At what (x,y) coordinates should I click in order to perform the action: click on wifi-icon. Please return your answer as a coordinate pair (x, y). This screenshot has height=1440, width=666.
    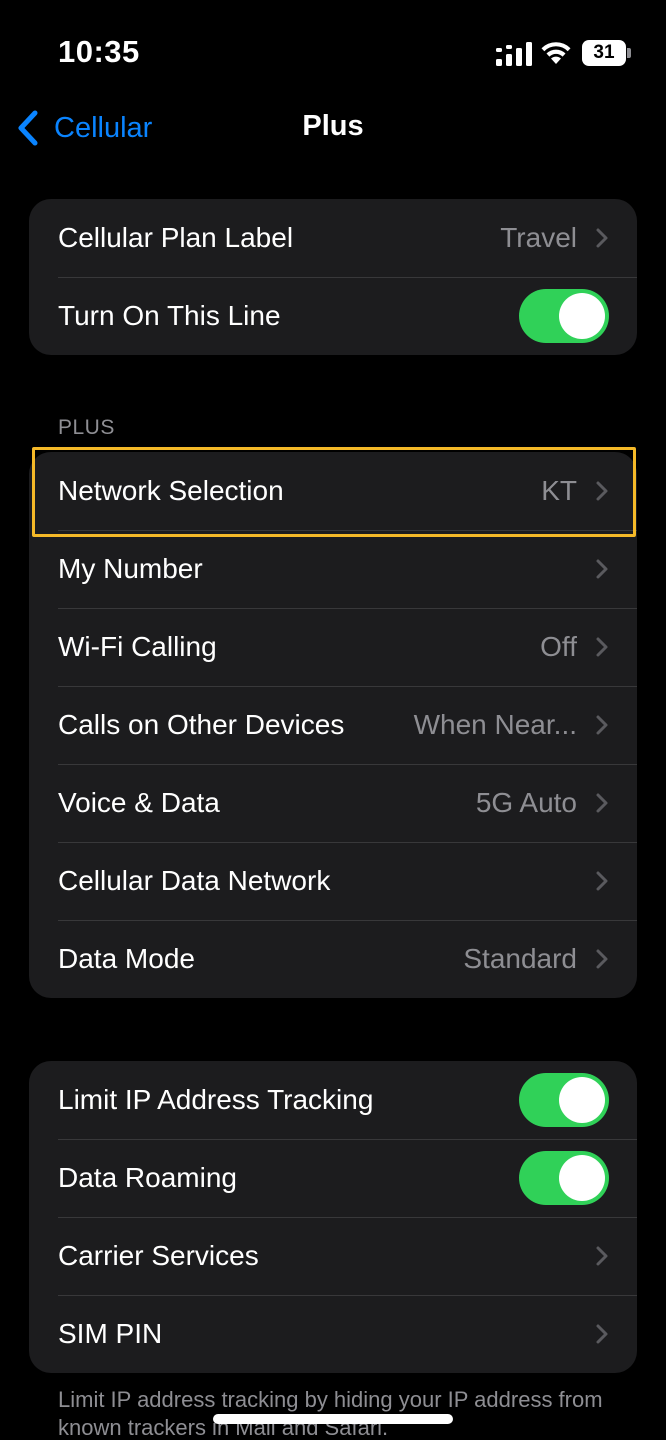
    Looking at the image, I should click on (556, 53).